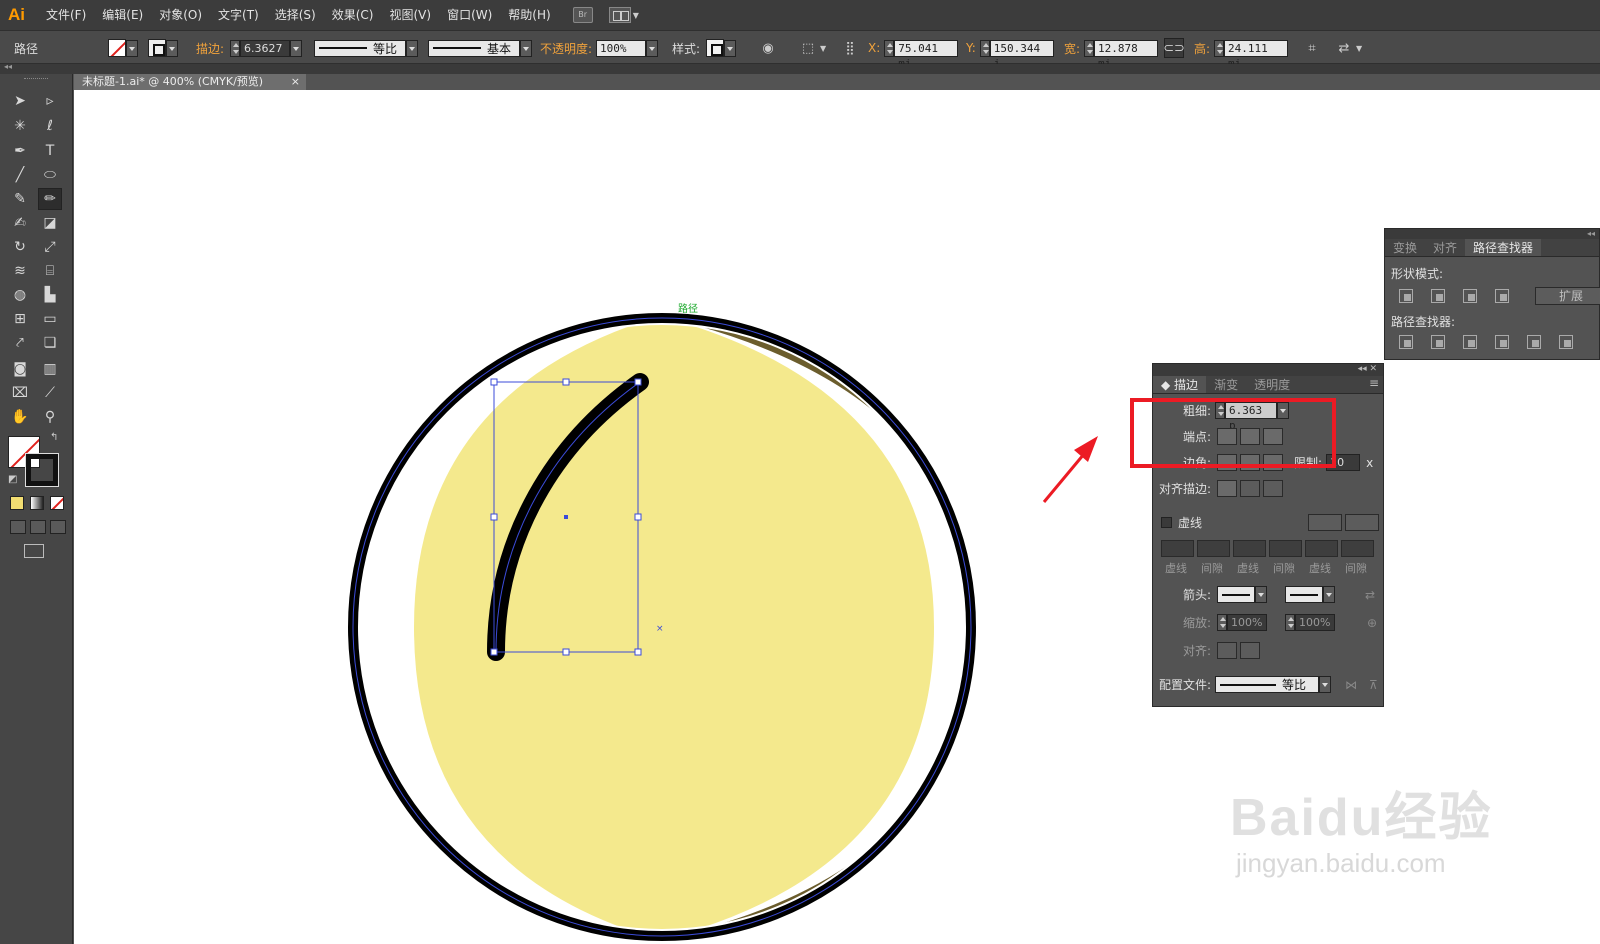 The image size is (1600, 944). What do you see at coordinates (1236, 594) in the screenshot?
I see `start-arrowhead` at bounding box center [1236, 594].